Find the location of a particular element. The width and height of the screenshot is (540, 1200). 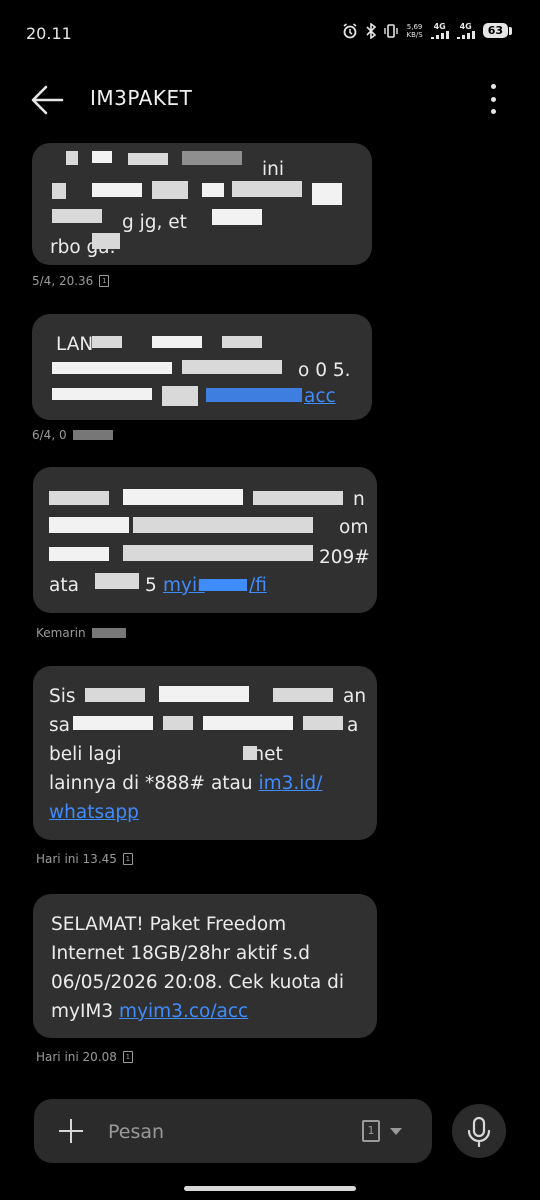

message-bubble: ini g jg, et rbo ga. is located at coordinates (202, 204).